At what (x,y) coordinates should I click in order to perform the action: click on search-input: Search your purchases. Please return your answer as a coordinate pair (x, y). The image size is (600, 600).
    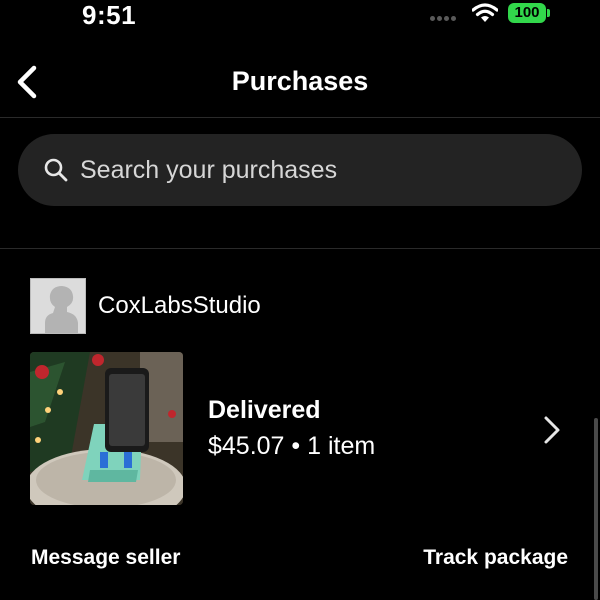
    Looking at the image, I should click on (300, 170).